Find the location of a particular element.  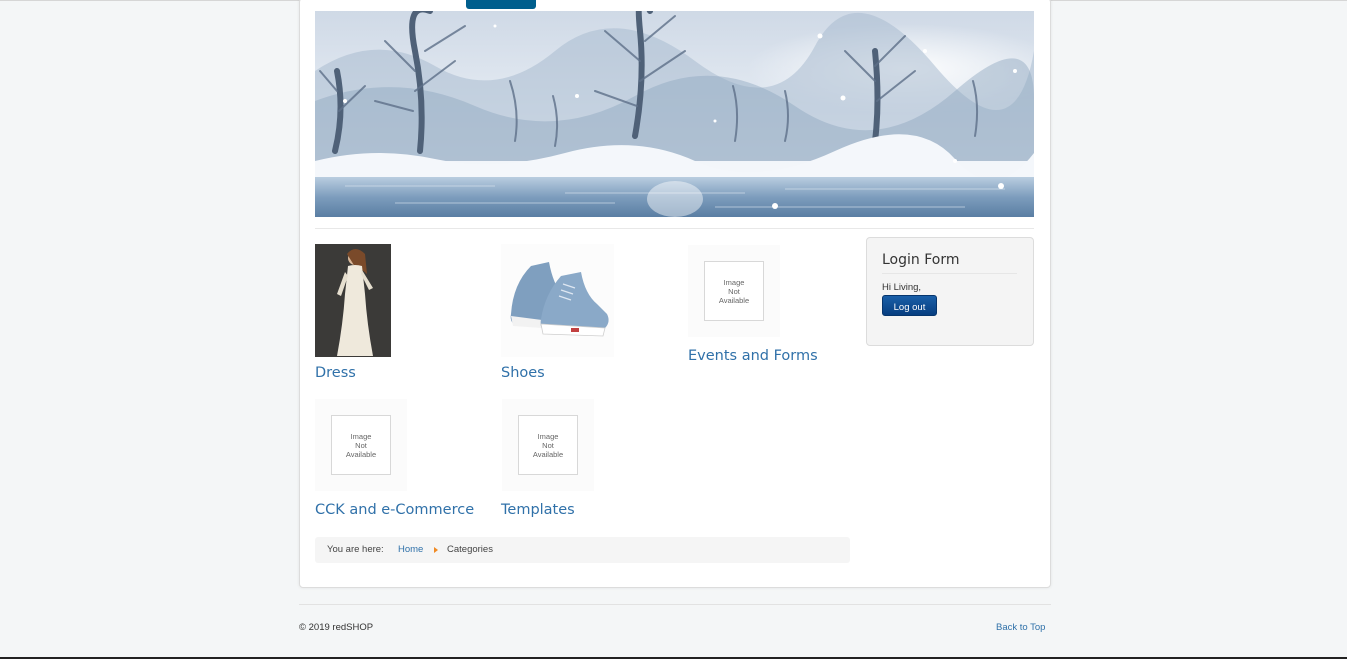

breadcrumb: You are here: Home Categories is located at coordinates (582, 550).